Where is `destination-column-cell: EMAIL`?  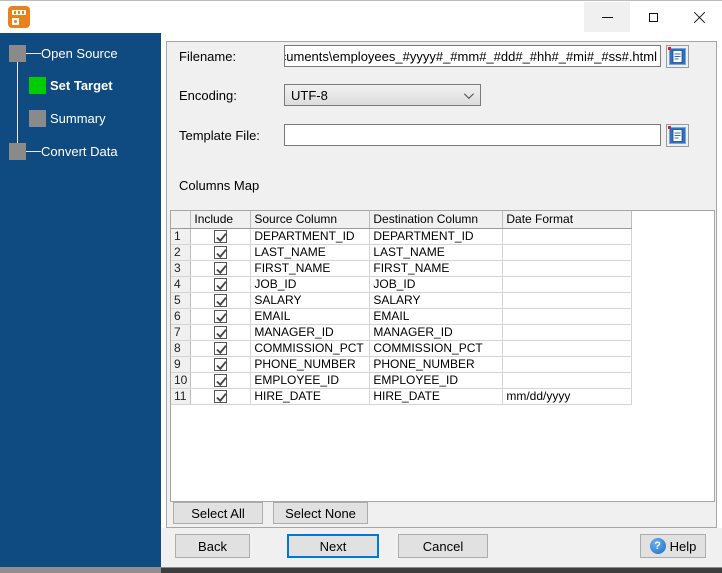 destination-column-cell: EMAIL is located at coordinates (436, 316).